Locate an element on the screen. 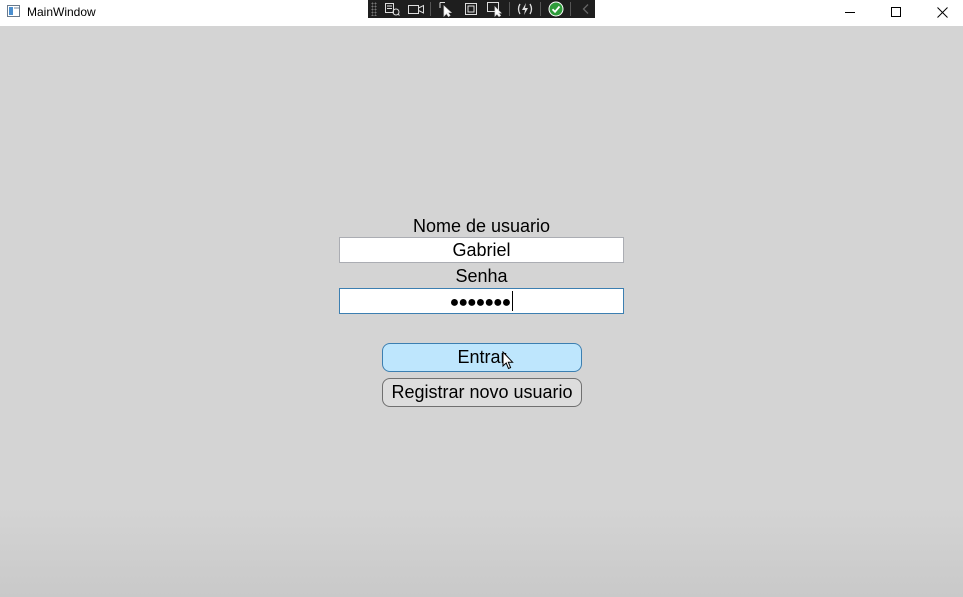  minimize-button is located at coordinates (850, 12).